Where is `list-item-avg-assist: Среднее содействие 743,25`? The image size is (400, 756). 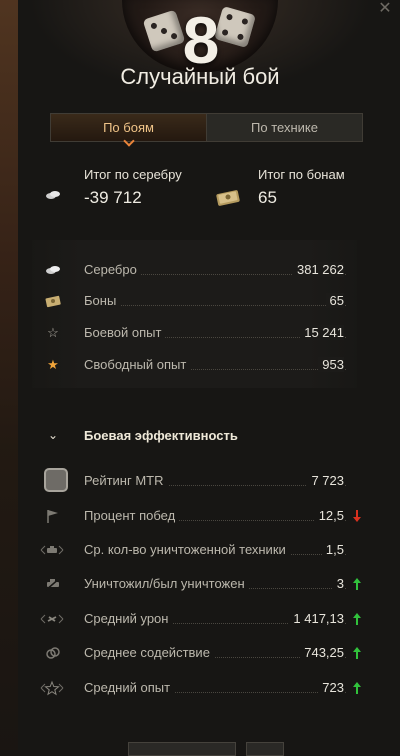 list-item-avg-assist: Среднее содействие 743,25 is located at coordinates (200, 653).